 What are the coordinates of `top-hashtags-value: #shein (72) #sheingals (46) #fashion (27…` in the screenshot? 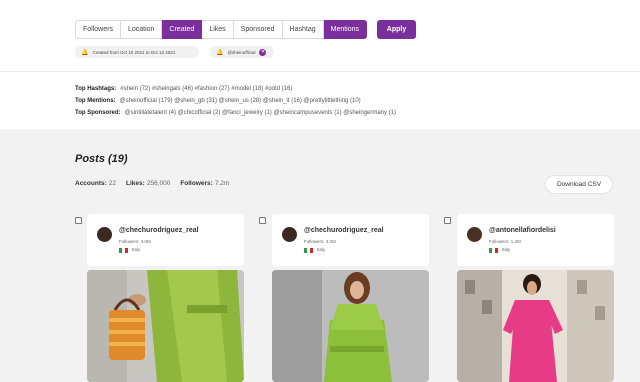 It's located at (206, 89).